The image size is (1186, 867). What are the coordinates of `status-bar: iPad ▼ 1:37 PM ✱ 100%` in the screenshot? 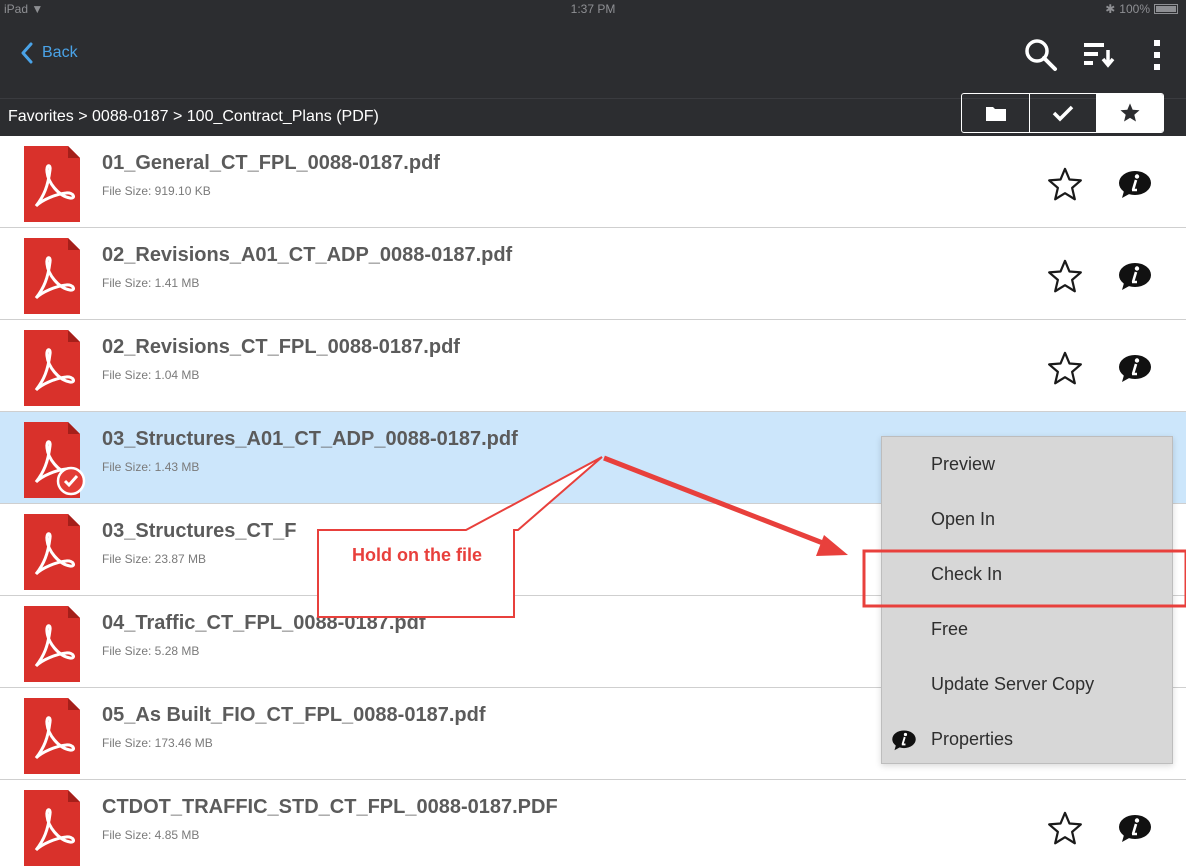 It's located at (593, 9).